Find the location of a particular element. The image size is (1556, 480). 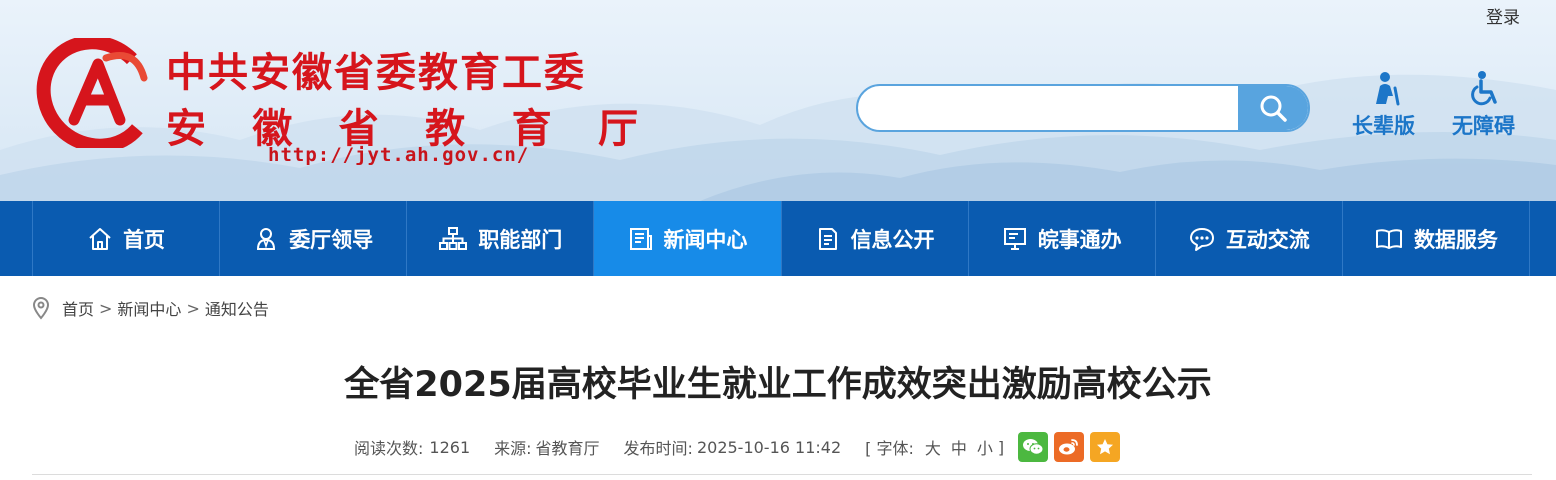

site-url: http://jyt.ah.gov.cn/ is located at coordinates (399, 155).